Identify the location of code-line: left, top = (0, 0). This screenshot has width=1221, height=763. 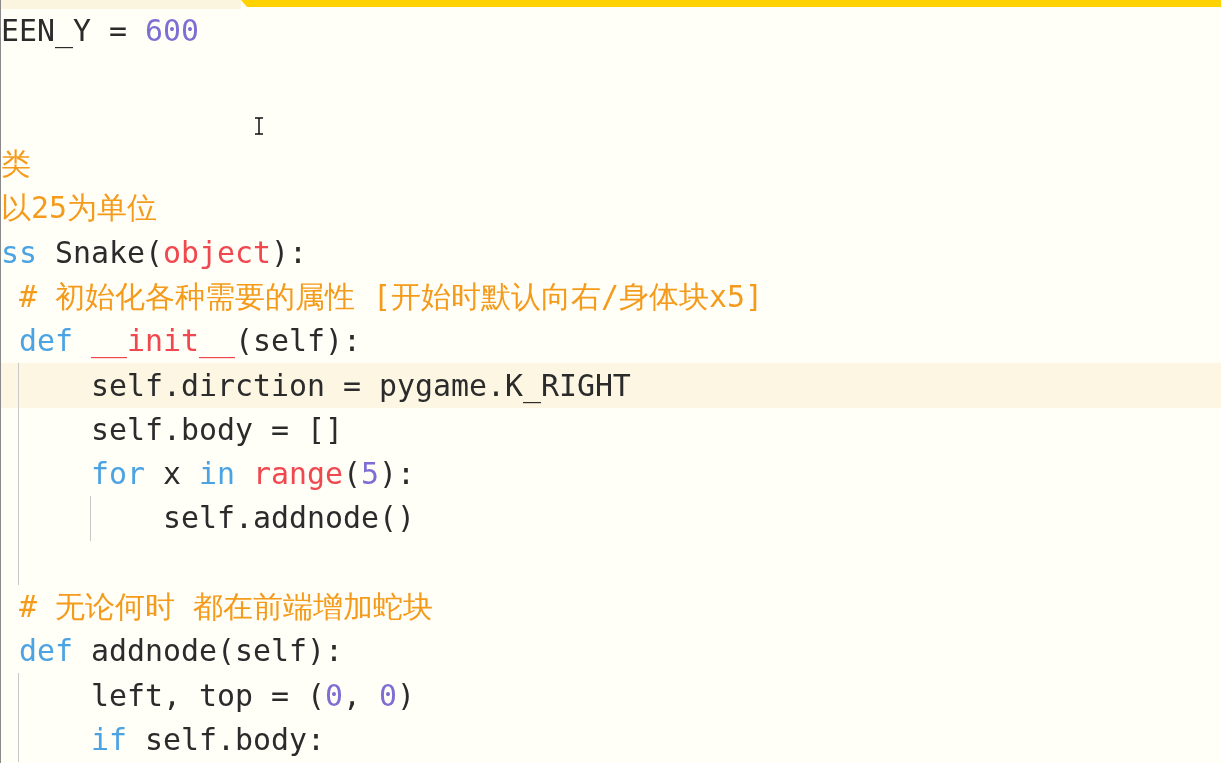
(253, 695).